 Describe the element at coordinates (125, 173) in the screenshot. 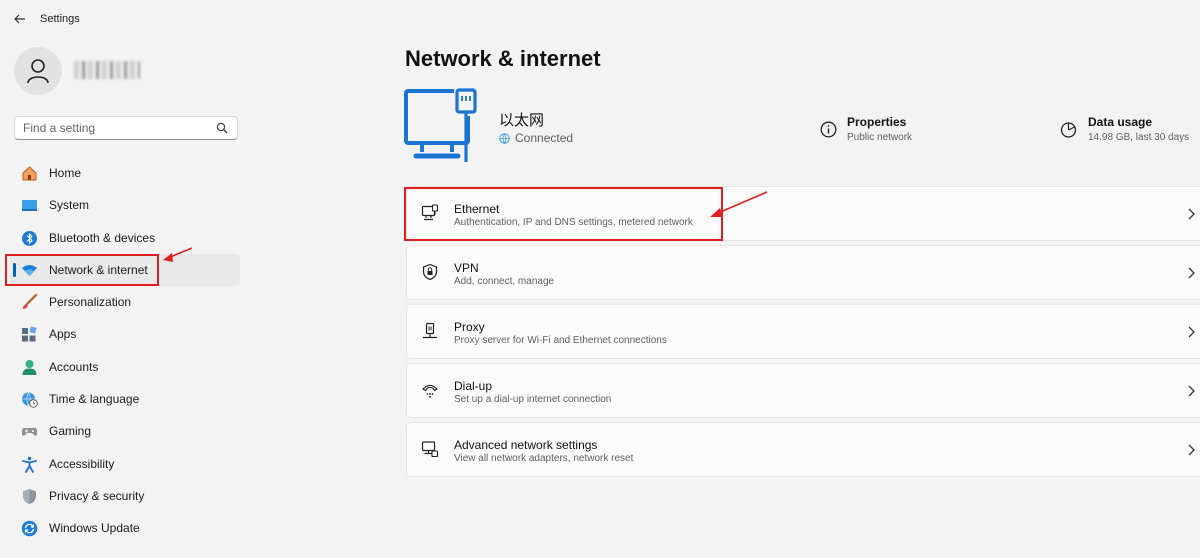

I see `sidebar-item-home: Home` at that location.